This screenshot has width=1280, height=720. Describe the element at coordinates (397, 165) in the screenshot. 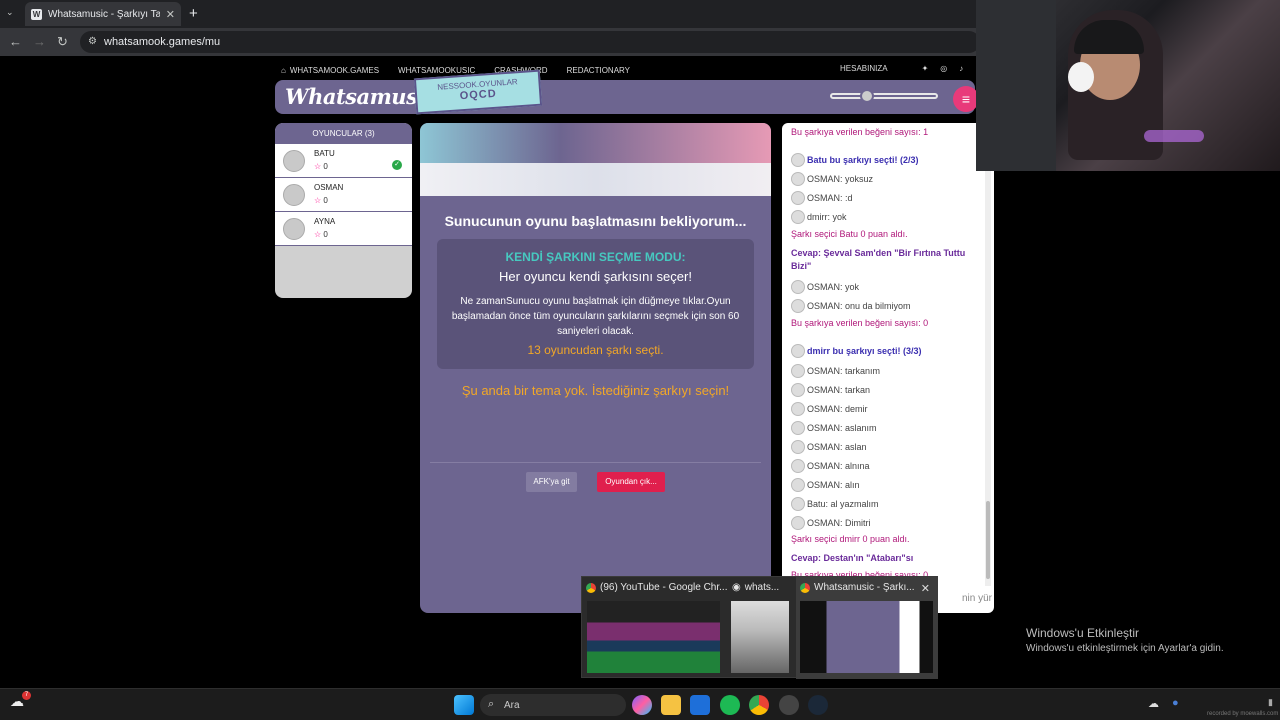

I see `ready-check-icon: ✓` at that location.